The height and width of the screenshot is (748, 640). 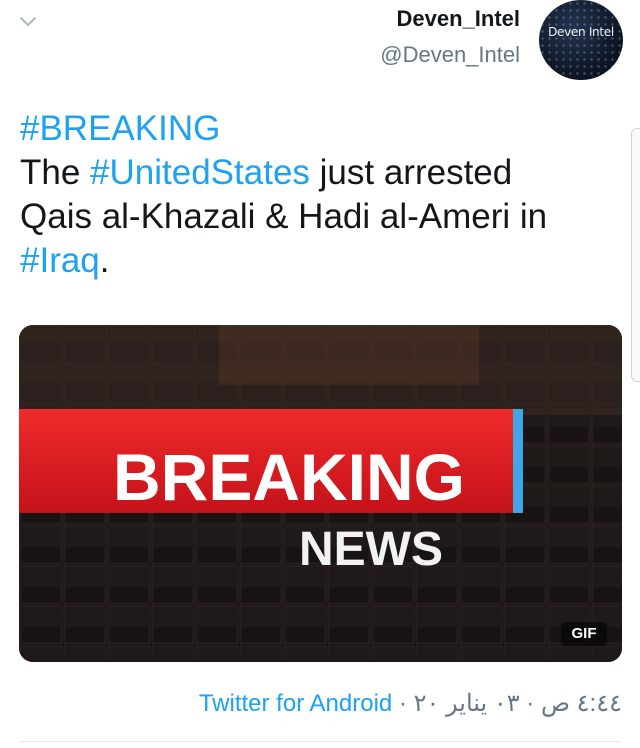 What do you see at coordinates (371, 549) in the screenshot?
I see `banner-word-news: NEWS` at bounding box center [371, 549].